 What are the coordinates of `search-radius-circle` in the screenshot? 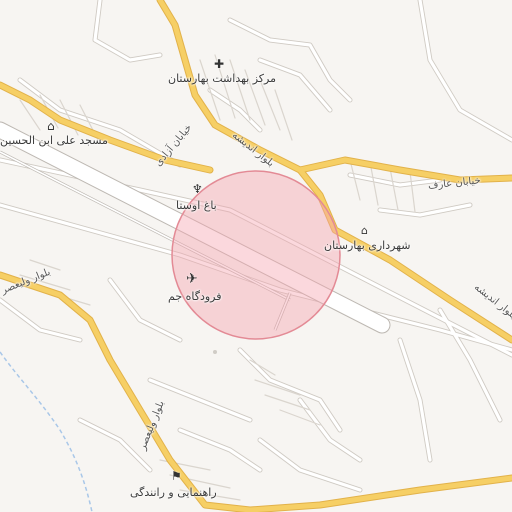 It's located at (256, 255).